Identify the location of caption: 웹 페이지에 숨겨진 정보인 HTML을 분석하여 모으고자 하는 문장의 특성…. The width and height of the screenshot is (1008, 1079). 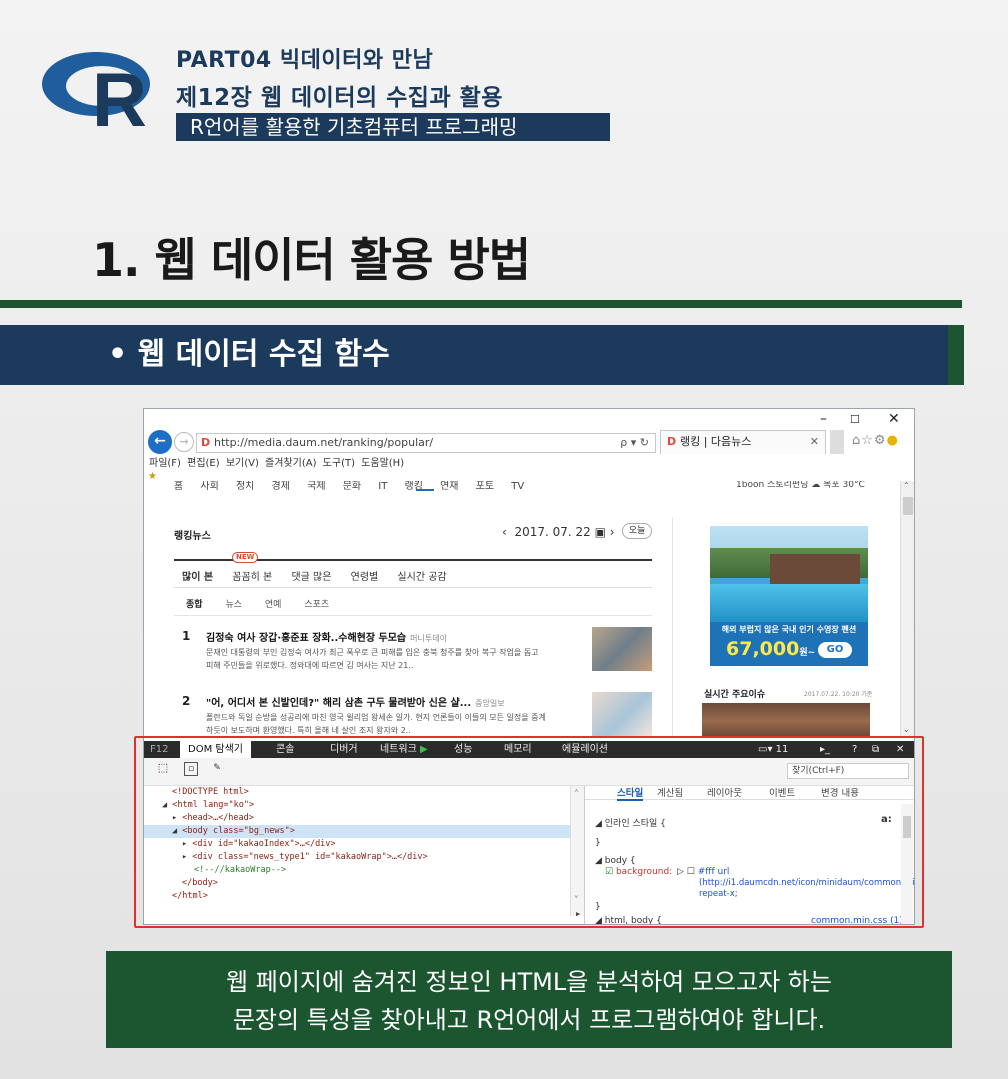
(529, 999).